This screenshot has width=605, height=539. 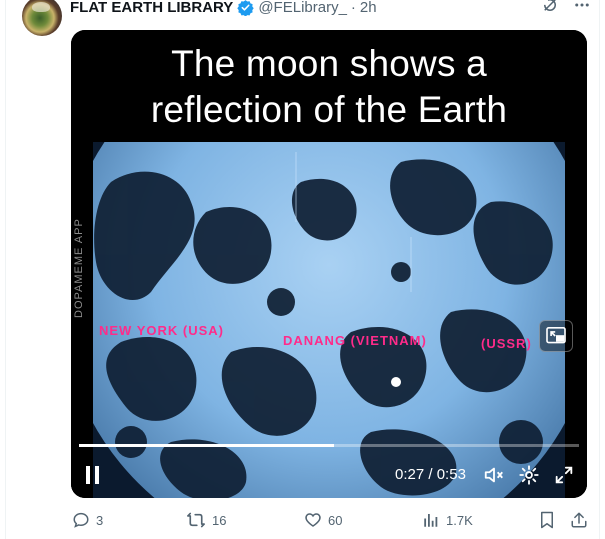 What do you see at coordinates (602, 269) in the screenshot?
I see `timeline-right-border` at bounding box center [602, 269].